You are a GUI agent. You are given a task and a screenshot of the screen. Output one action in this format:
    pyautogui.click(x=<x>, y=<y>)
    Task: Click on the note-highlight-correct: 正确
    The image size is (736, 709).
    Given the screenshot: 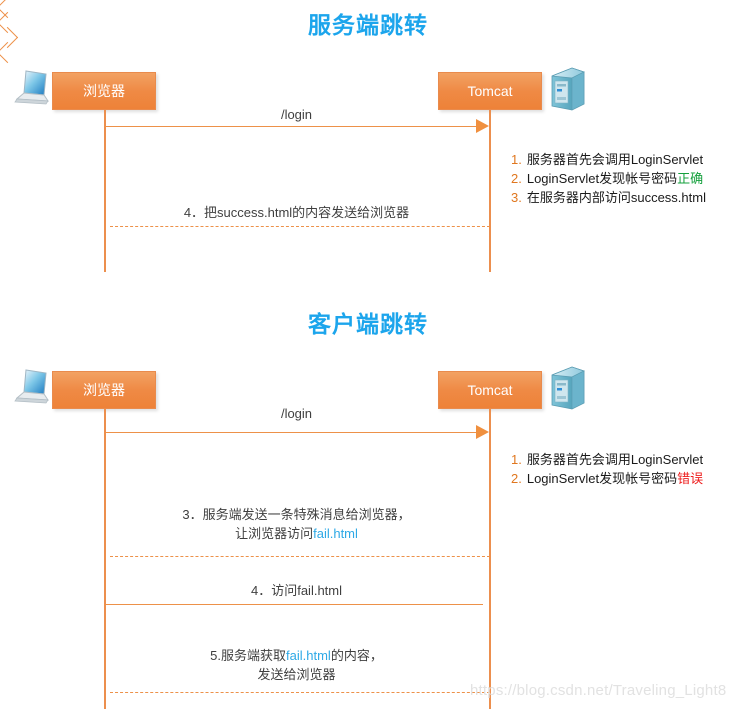 What is the action you would take?
    pyautogui.click(x=690, y=178)
    